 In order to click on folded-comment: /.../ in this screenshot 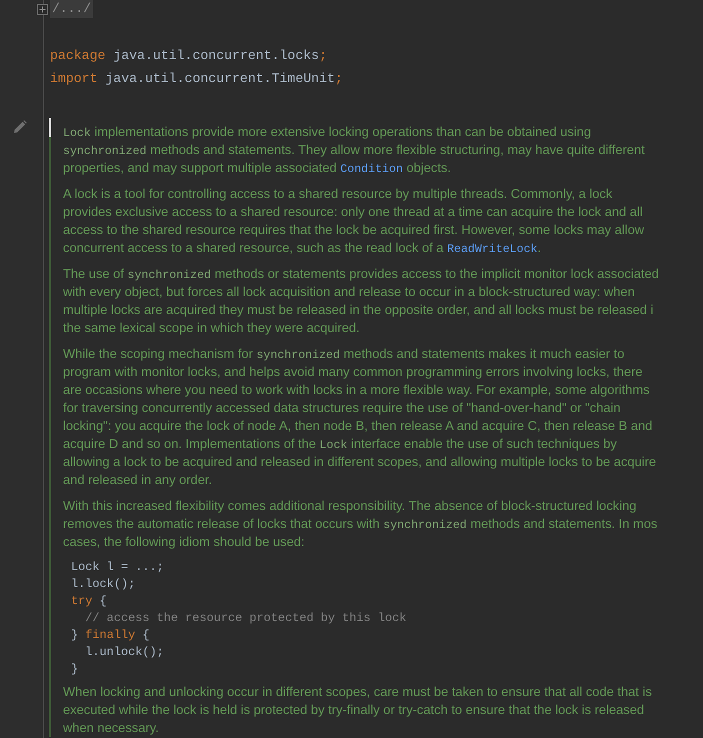, I will do `click(72, 9)`.